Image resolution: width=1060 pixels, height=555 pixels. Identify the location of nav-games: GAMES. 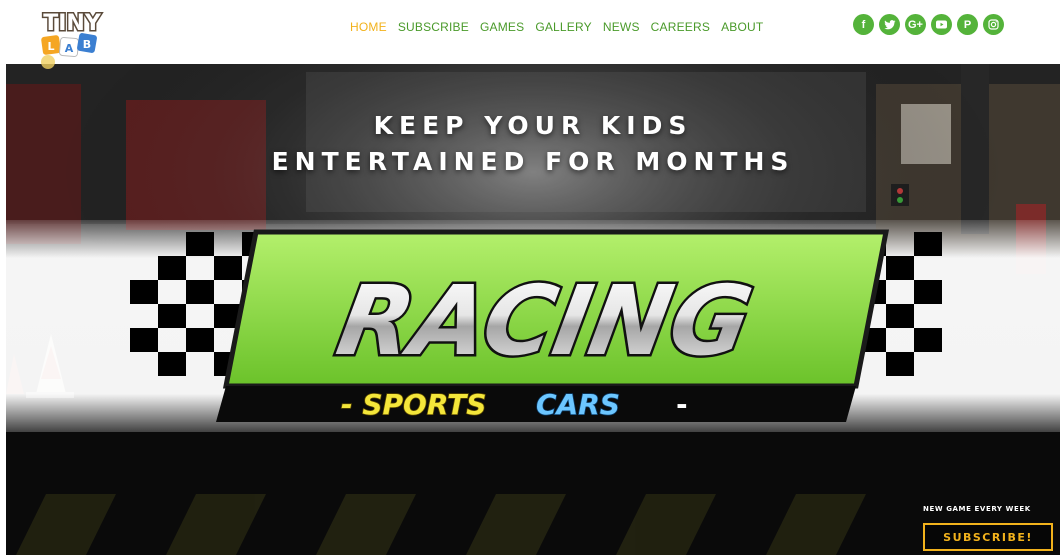
(502, 27).